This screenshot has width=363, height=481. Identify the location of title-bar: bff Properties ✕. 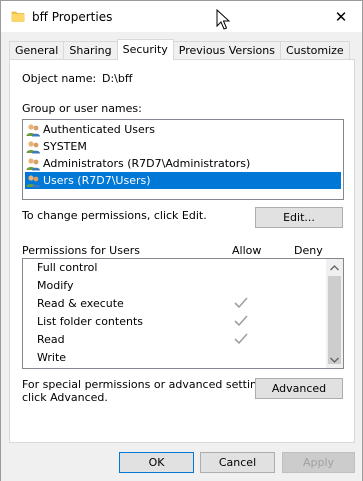
(181, 16).